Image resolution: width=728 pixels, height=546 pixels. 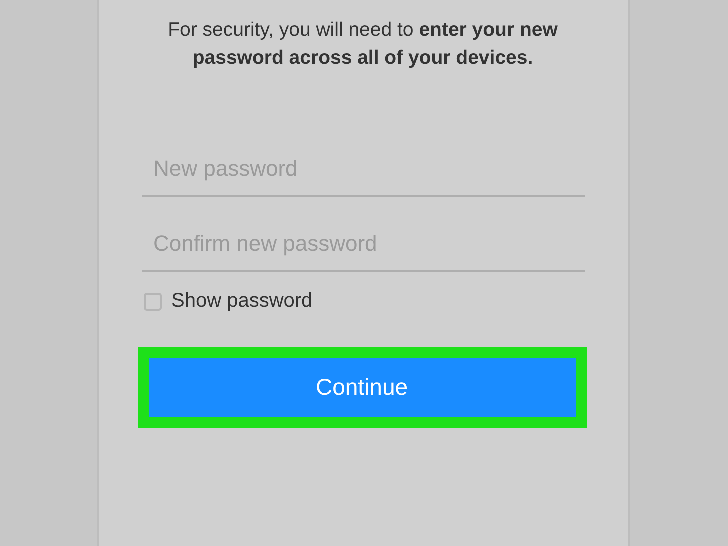 I want to click on security-notice: For security, you will need to enter your new password across all of your devices., so click(x=363, y=44).